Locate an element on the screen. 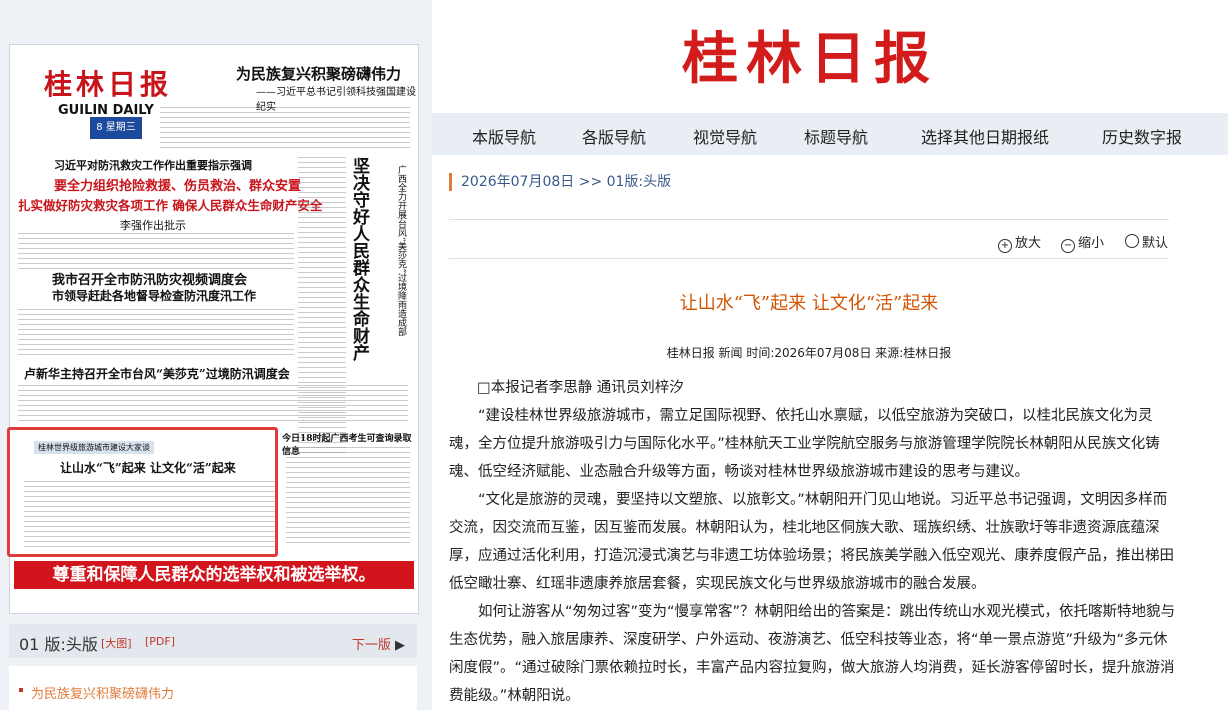  next-page-link: 下一版 ▶ is located at coordinates (378, 643).